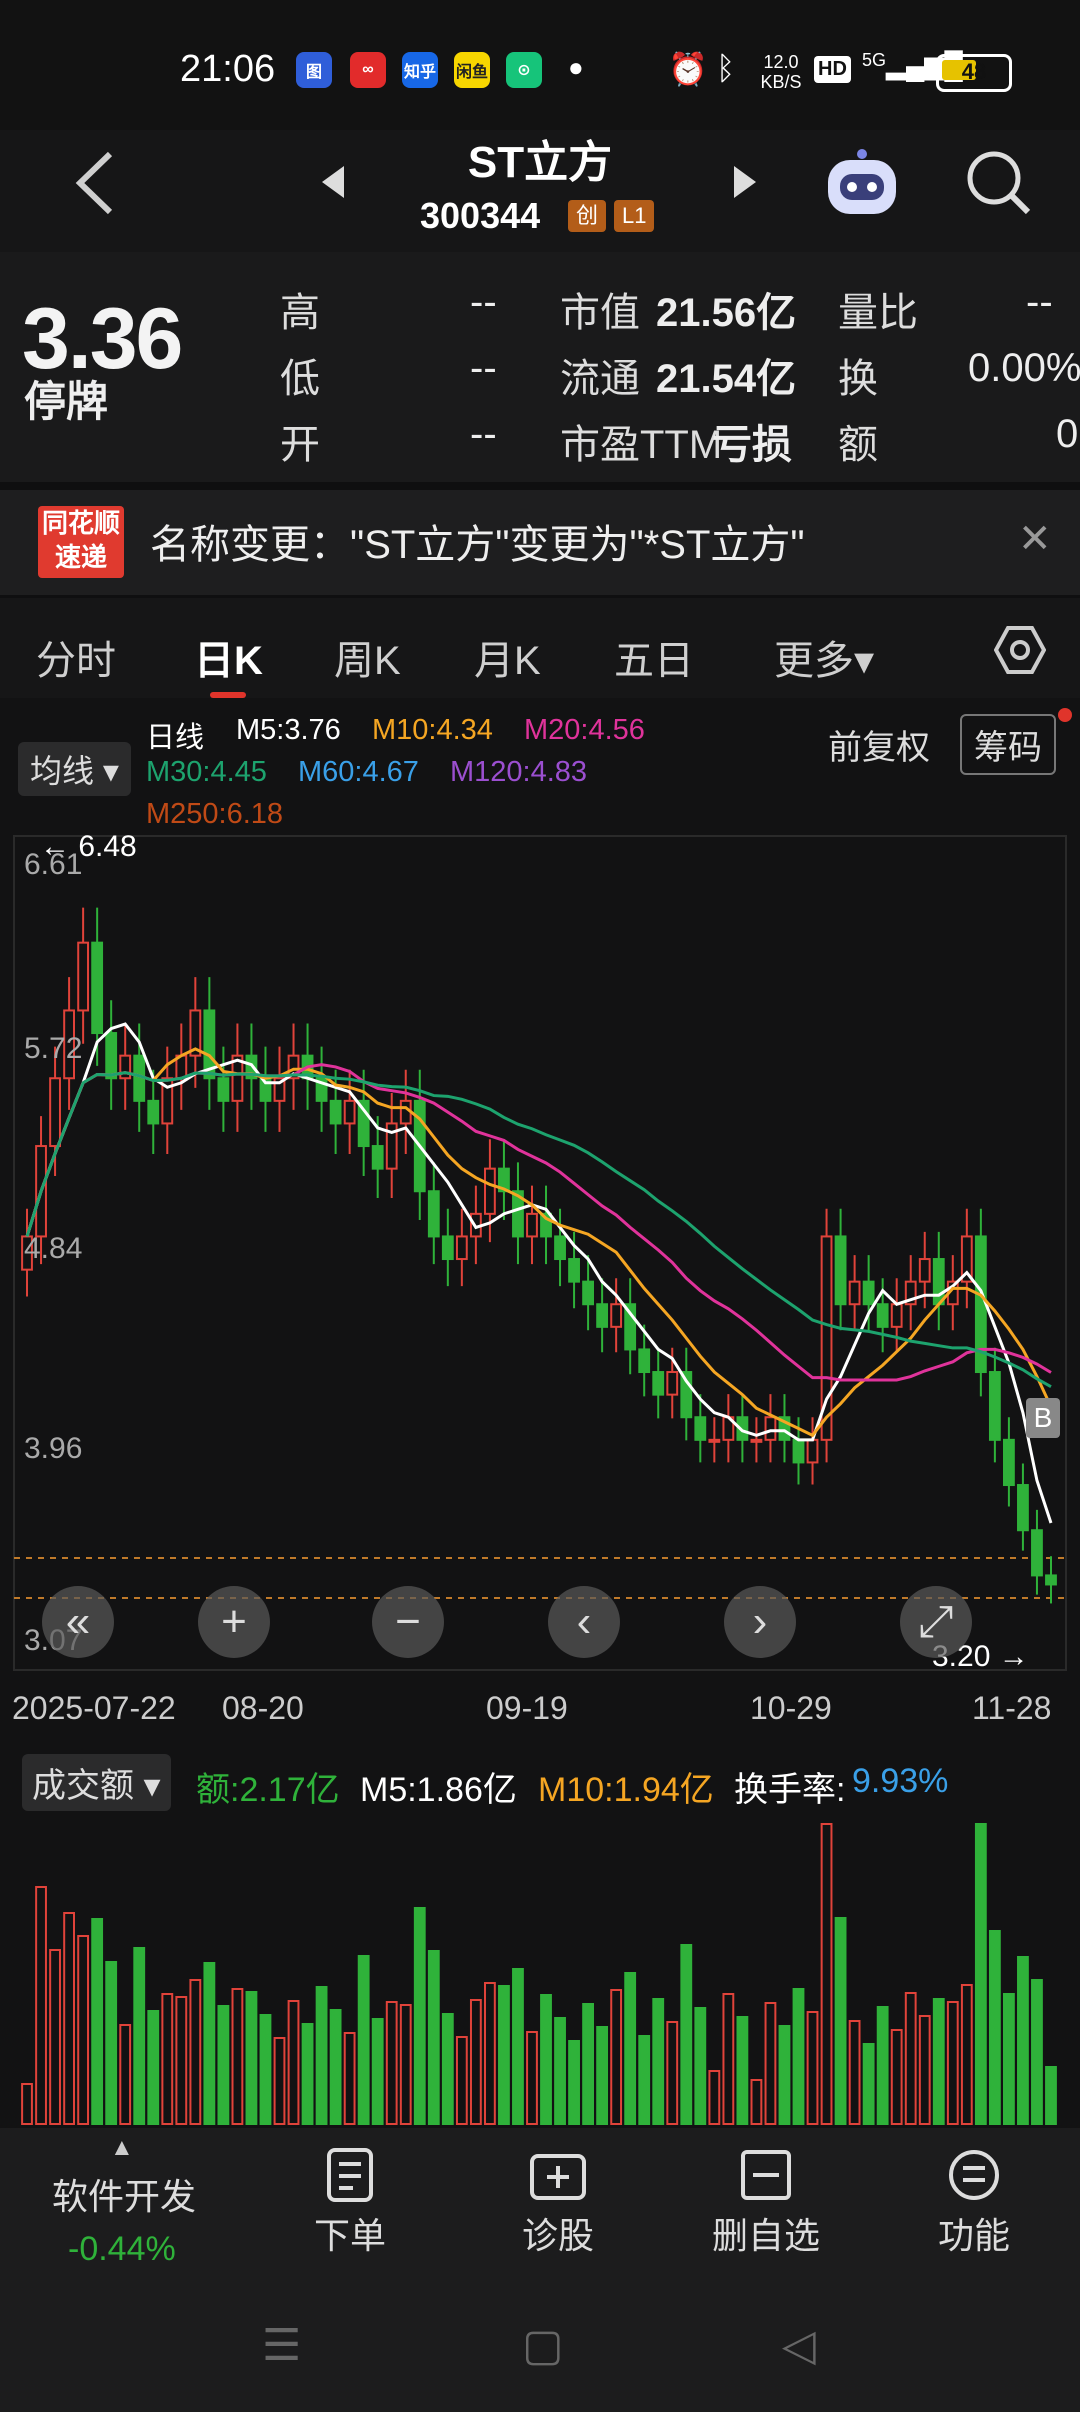 This screenshot has height=2412, width=1080. Describe the element at coordinates (973, 2235) in the screenshot. I see `nav-functions-label: 功能` at that location.